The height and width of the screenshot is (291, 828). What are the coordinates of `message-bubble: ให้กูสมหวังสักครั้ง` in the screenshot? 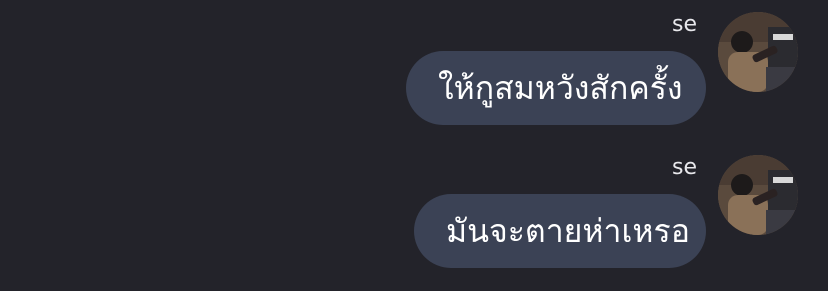 It's located at (556, 88).